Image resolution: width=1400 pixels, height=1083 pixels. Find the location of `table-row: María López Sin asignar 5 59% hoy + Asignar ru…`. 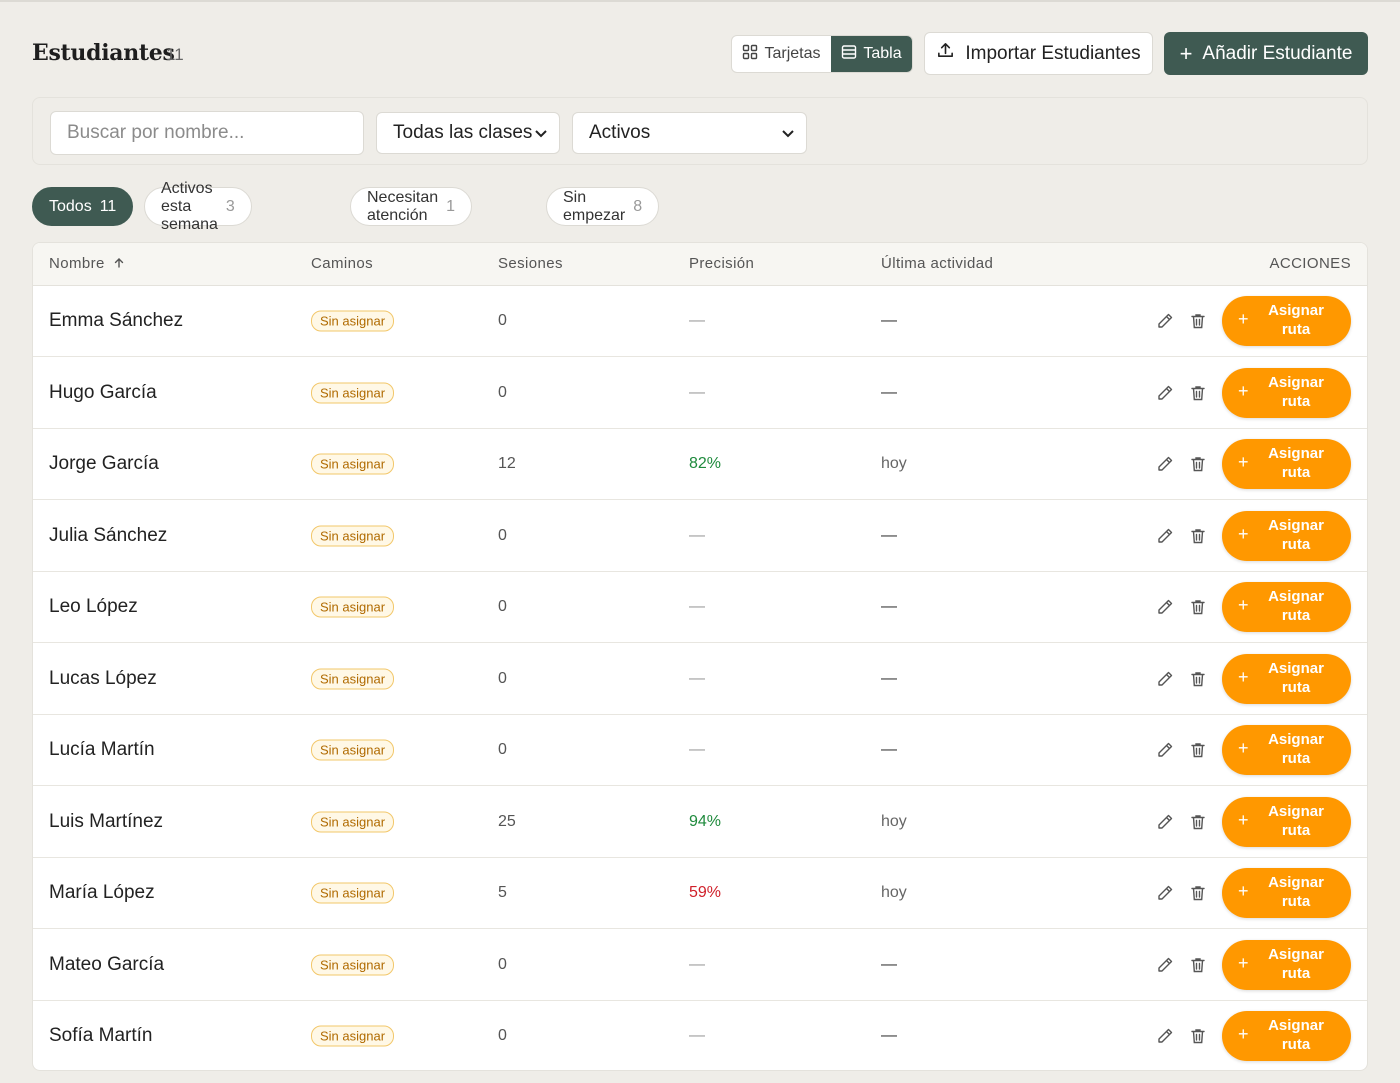

table-row: María López Sin asignar 5 59% hoy + Asignar ru… is located at coordinates (700, 893).